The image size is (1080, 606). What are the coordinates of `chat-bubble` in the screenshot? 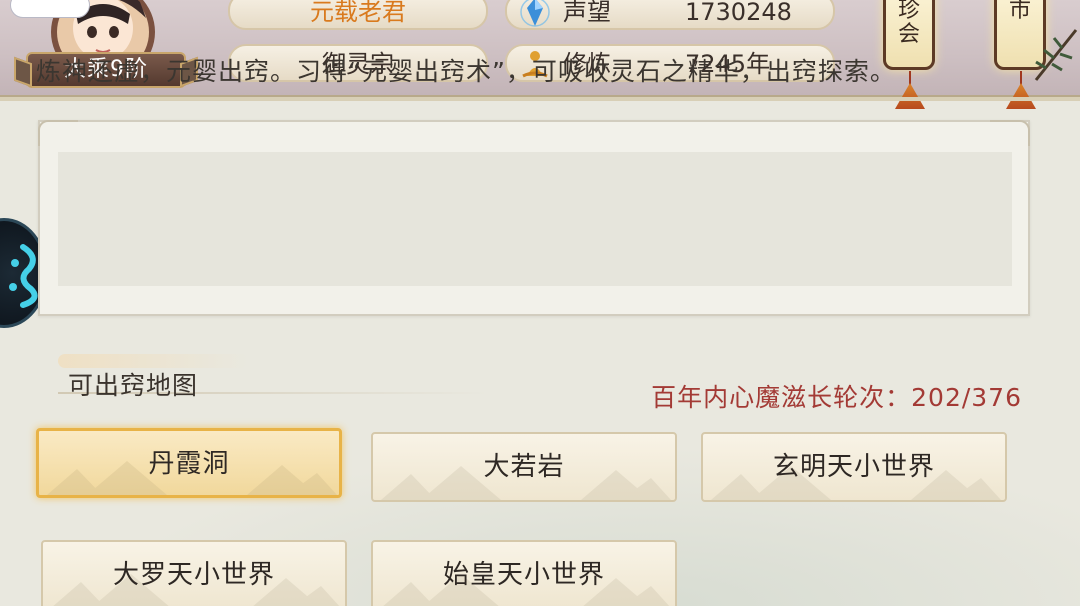 It's located at (50, 9).